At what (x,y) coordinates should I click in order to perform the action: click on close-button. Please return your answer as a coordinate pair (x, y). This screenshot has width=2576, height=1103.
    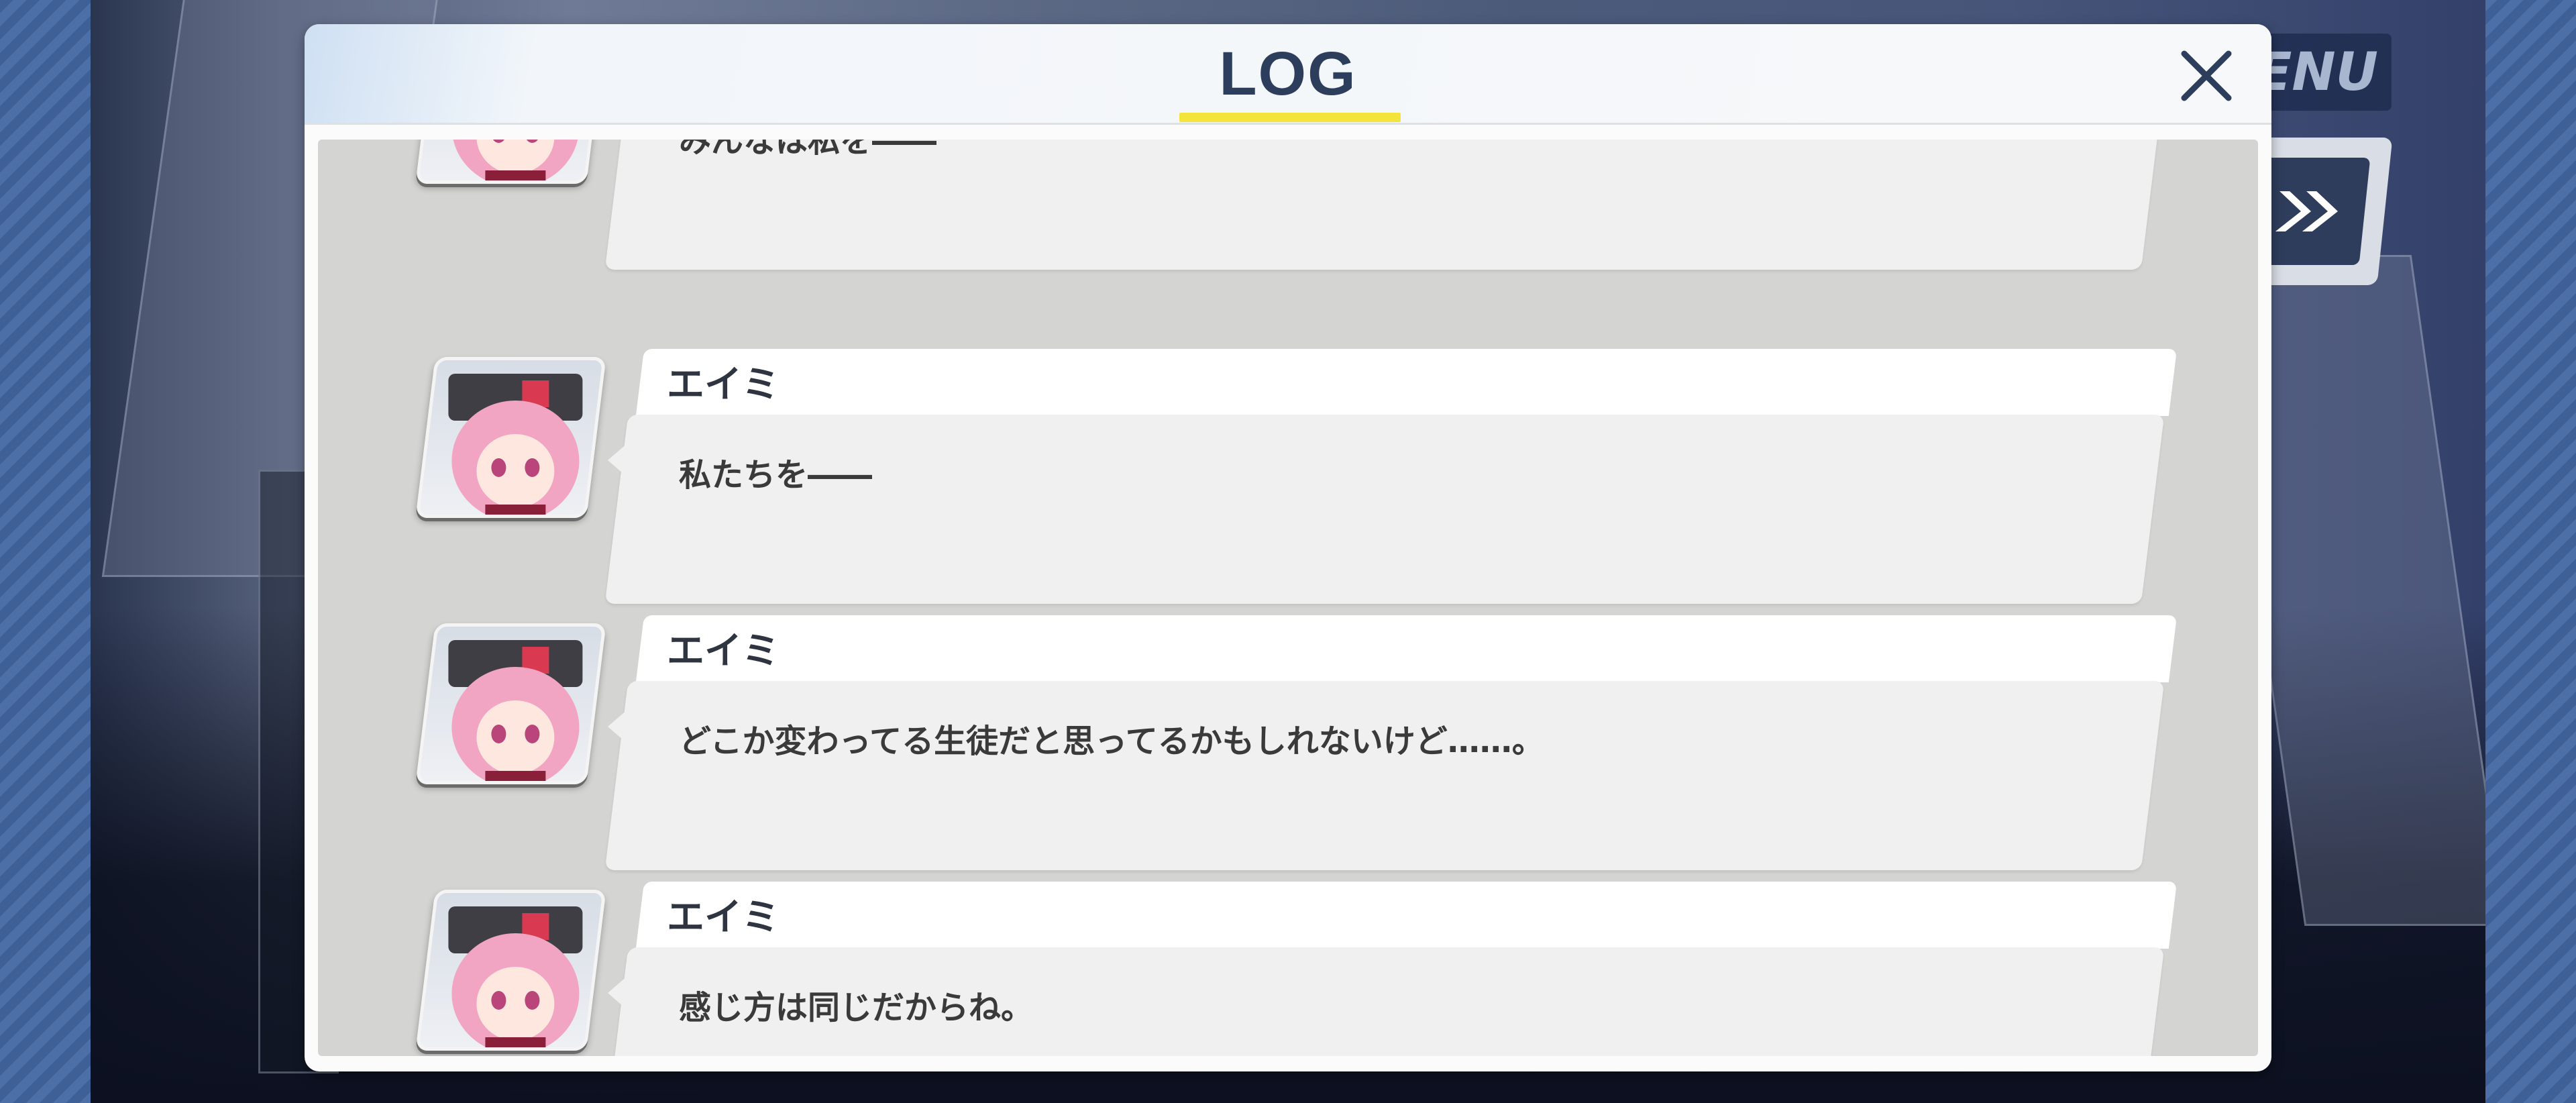
    Looking at the image, I should click on (2206, 76).